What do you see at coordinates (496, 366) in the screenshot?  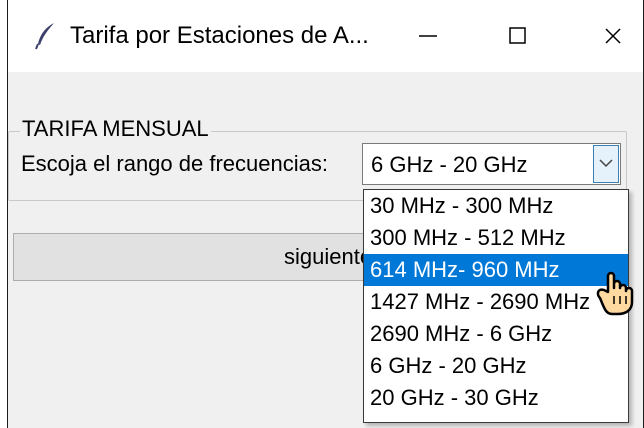 I see `dropdown-option: 6 GHz - 20 GHz` at bounding box center [496, 366].